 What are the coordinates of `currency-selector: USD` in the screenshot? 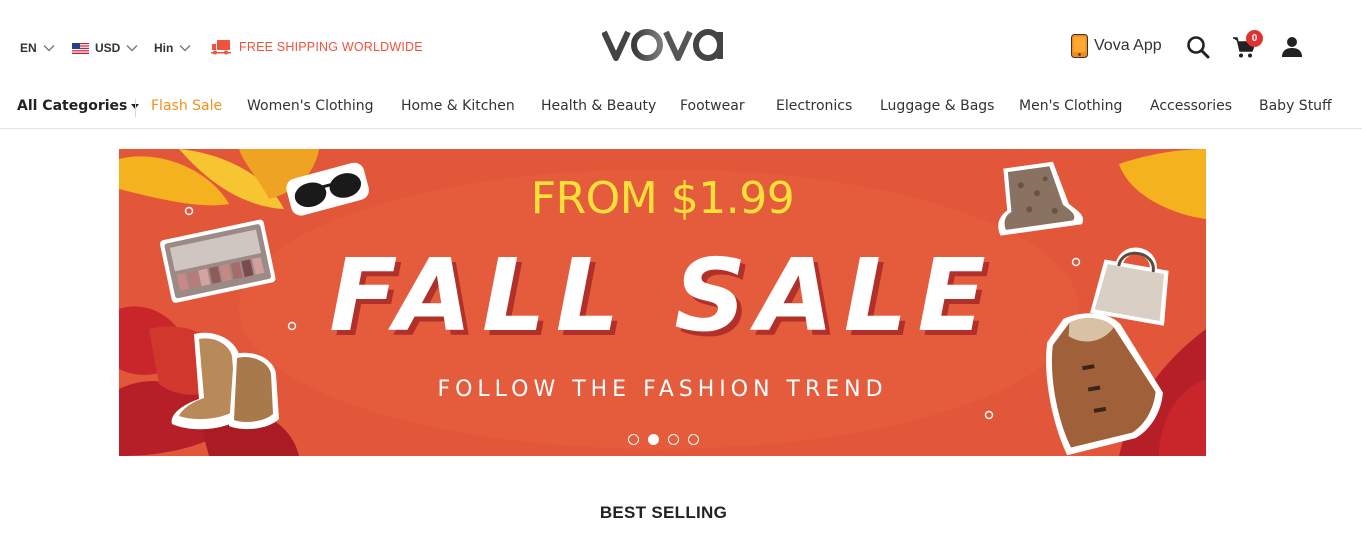 It's located at (105, 48).